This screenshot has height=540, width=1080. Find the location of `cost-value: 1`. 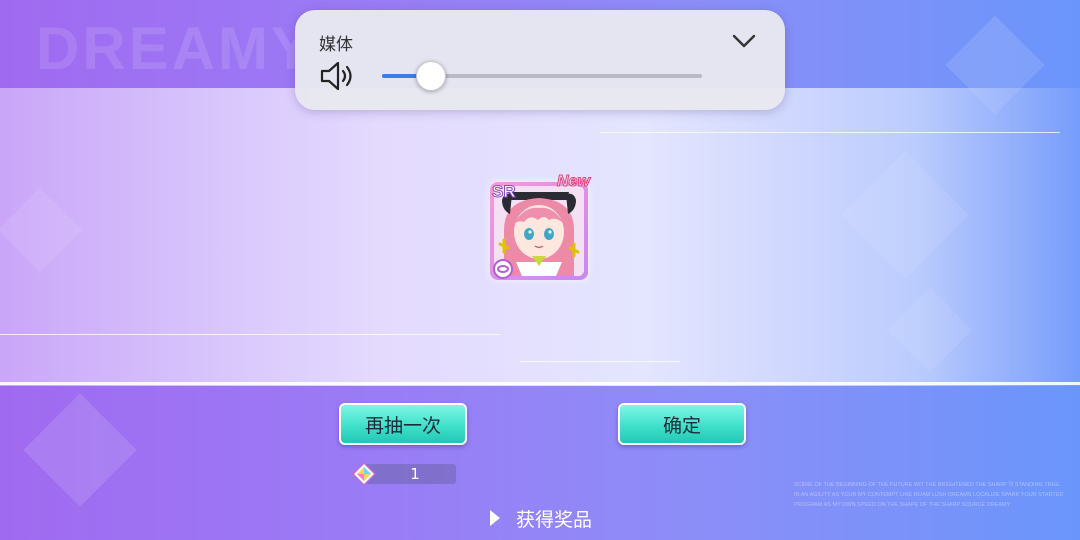

cost-value: 1 is located at coordinates (415, 474).